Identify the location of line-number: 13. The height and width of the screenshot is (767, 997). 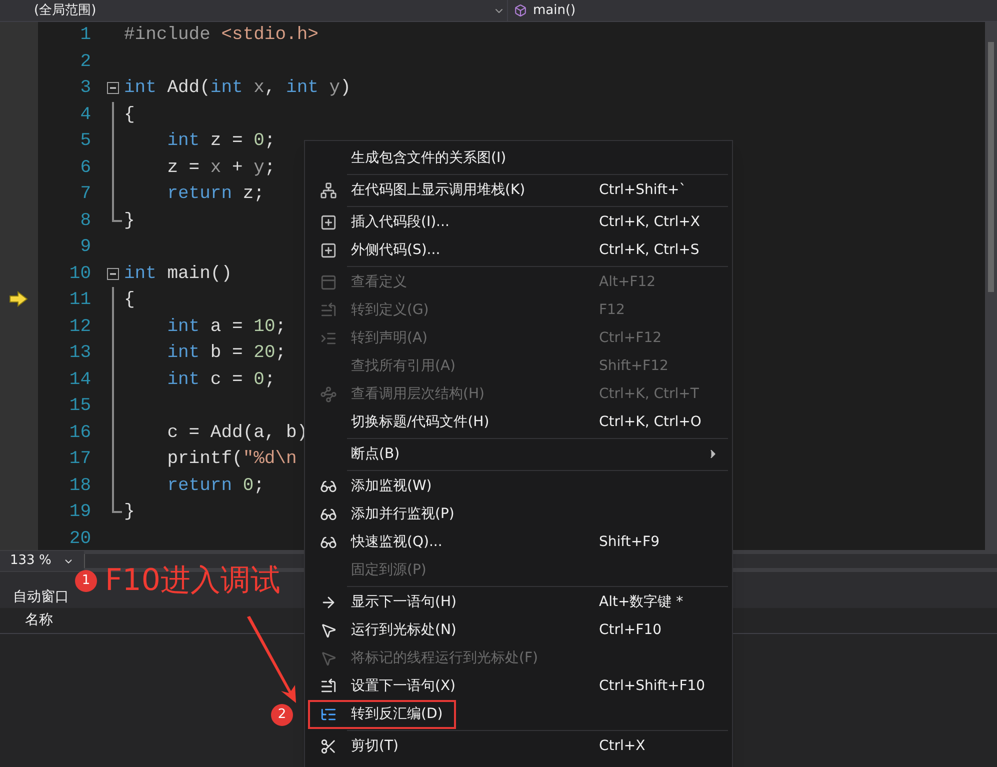
(79, 353).